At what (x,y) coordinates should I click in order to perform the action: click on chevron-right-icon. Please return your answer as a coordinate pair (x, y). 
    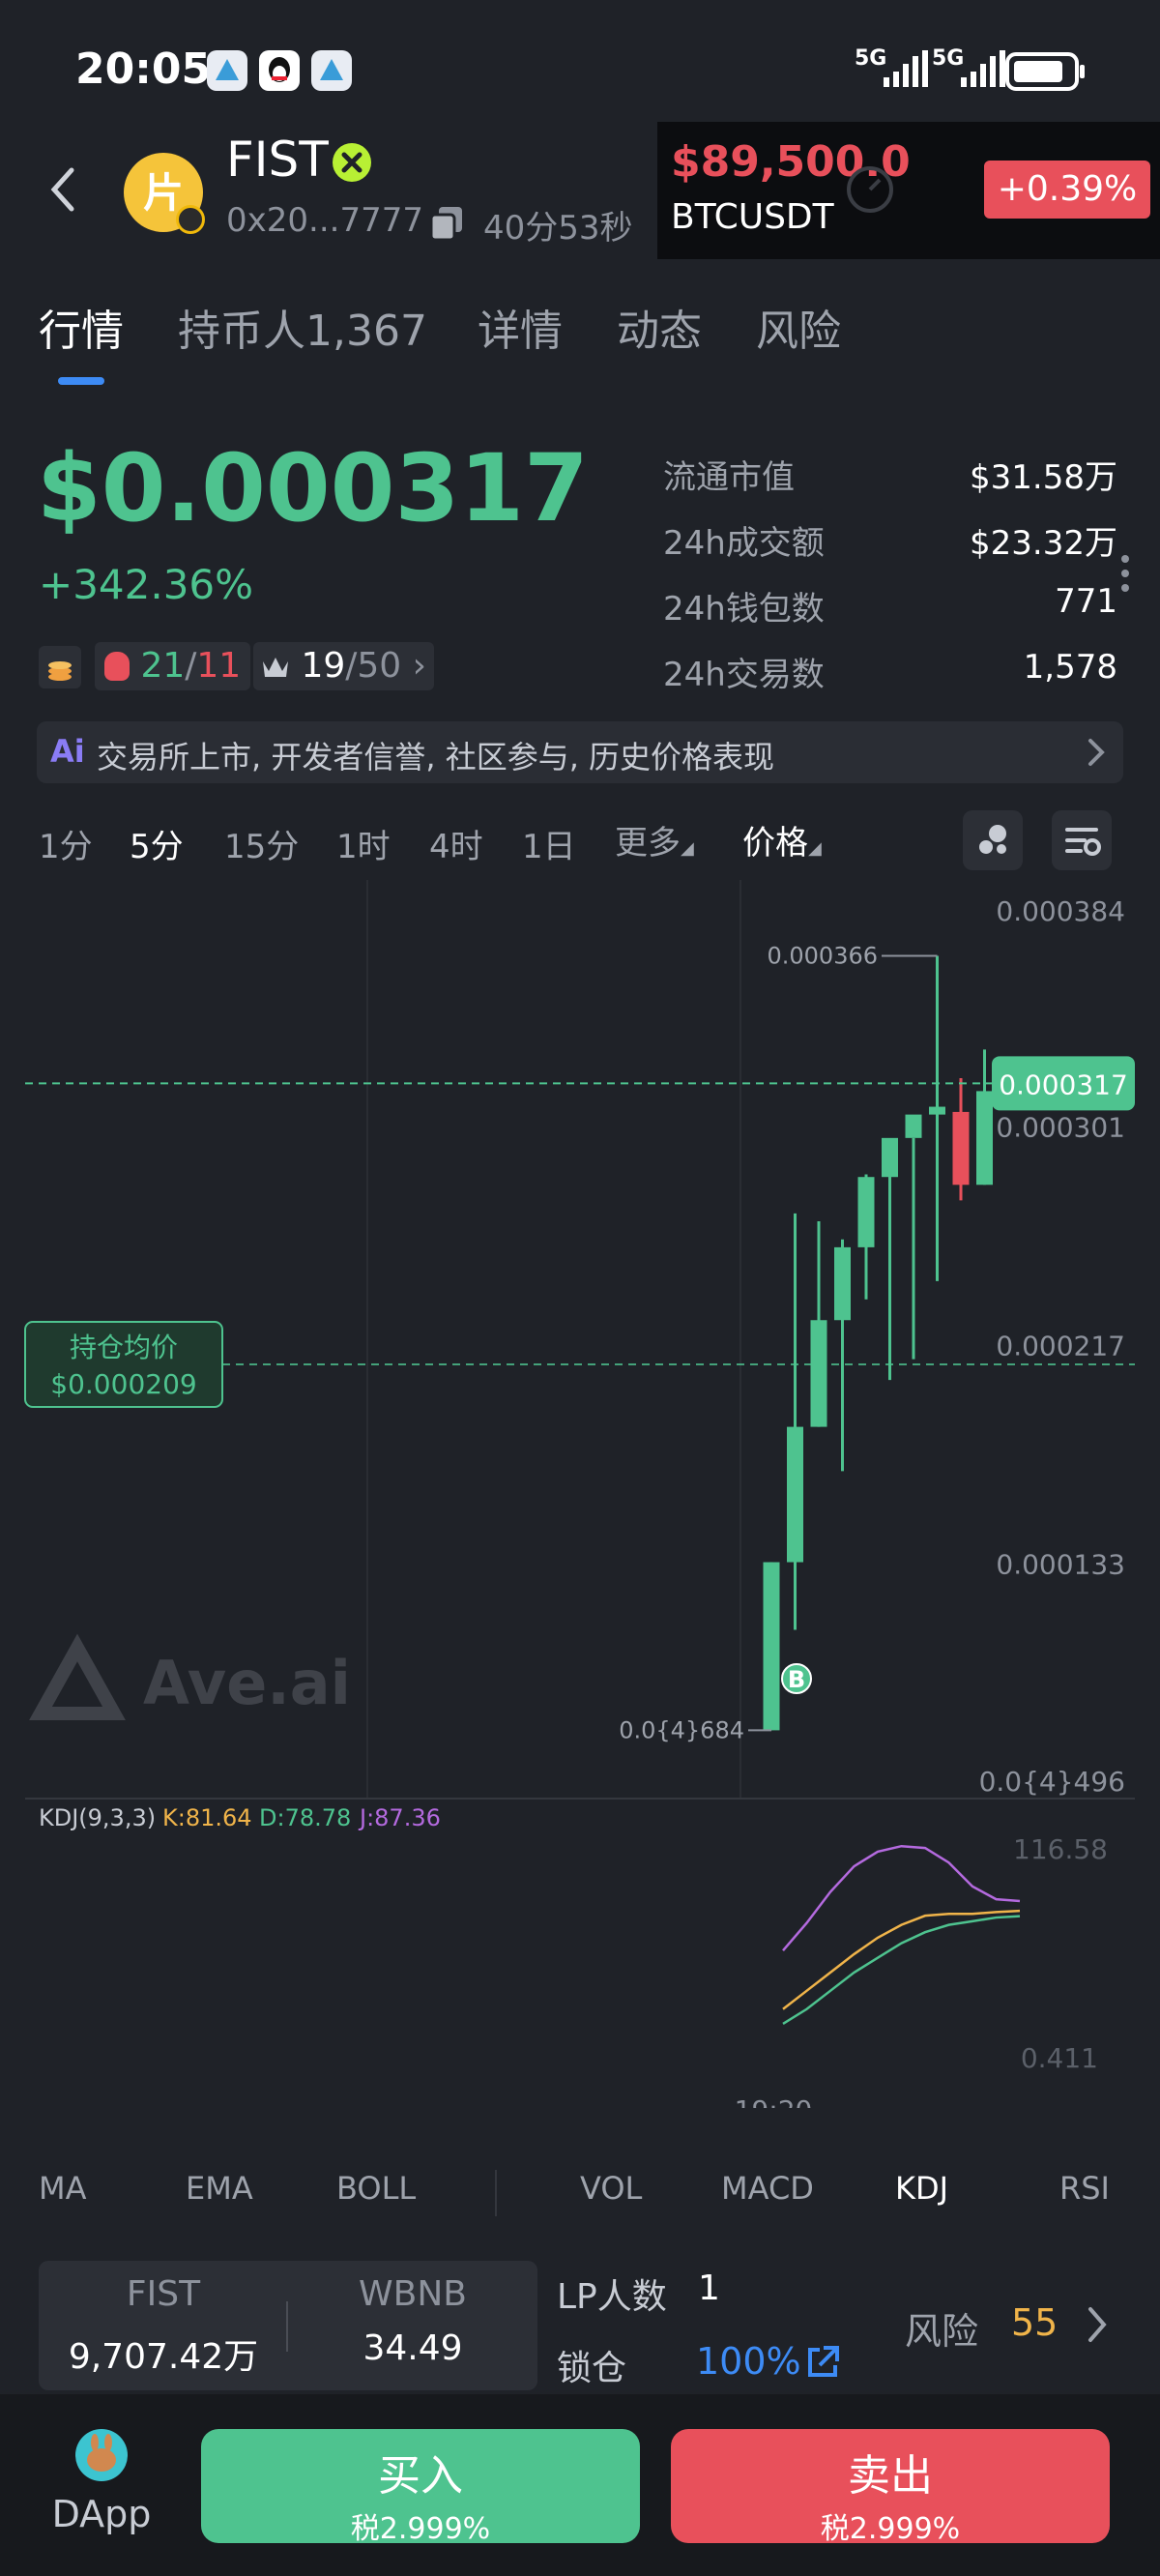
    Looking at the image, I should click on (1097, 2324).